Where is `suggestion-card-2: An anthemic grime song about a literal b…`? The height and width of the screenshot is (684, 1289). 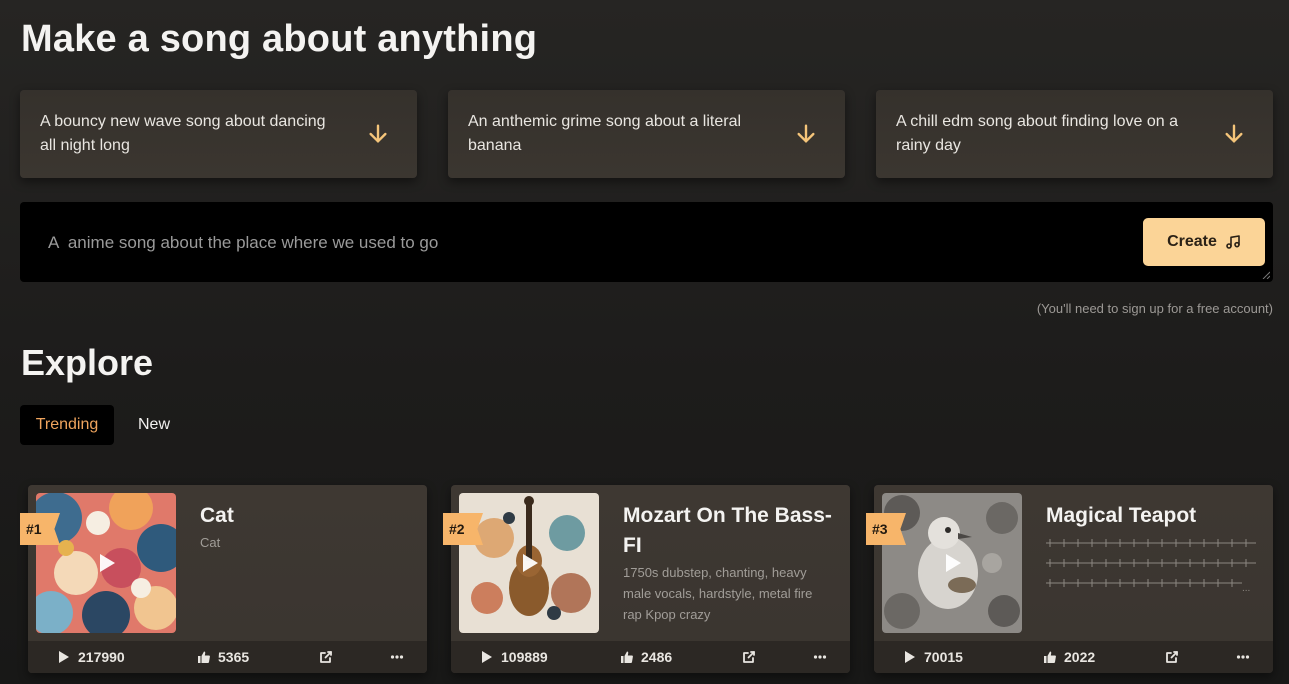 suggestion-card-2: An anthemic grime song about a literal b… is located at coordinates (646, 134).